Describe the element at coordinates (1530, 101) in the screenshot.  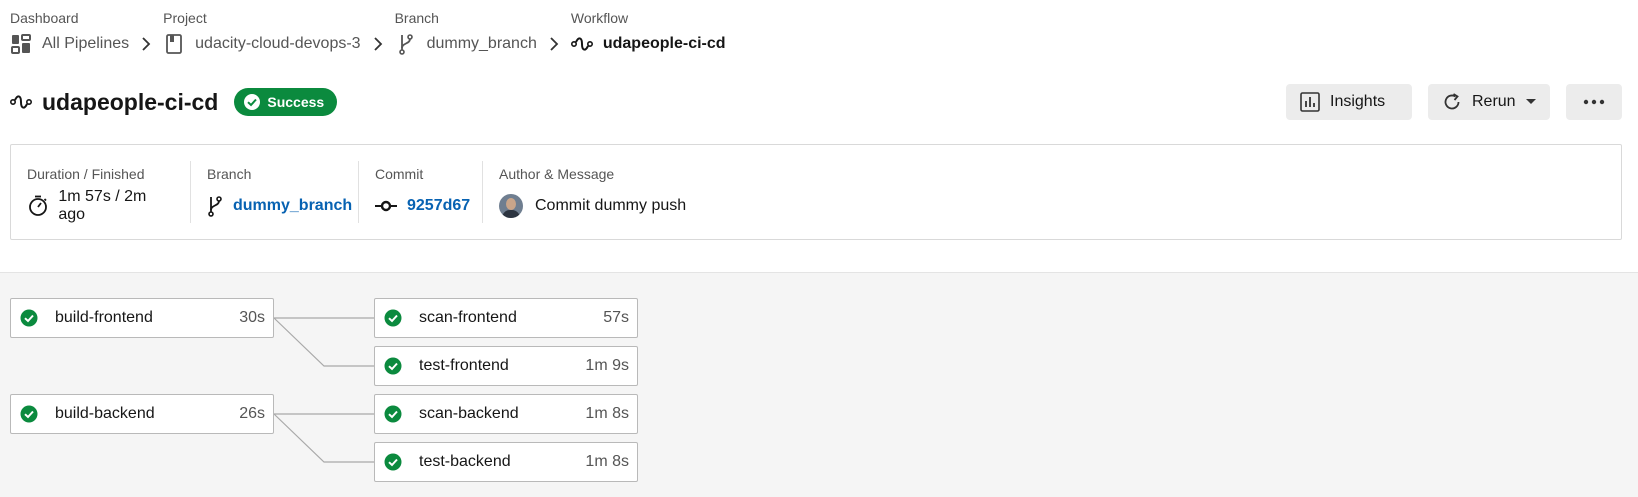
I see `caret-down-icon` at that location.